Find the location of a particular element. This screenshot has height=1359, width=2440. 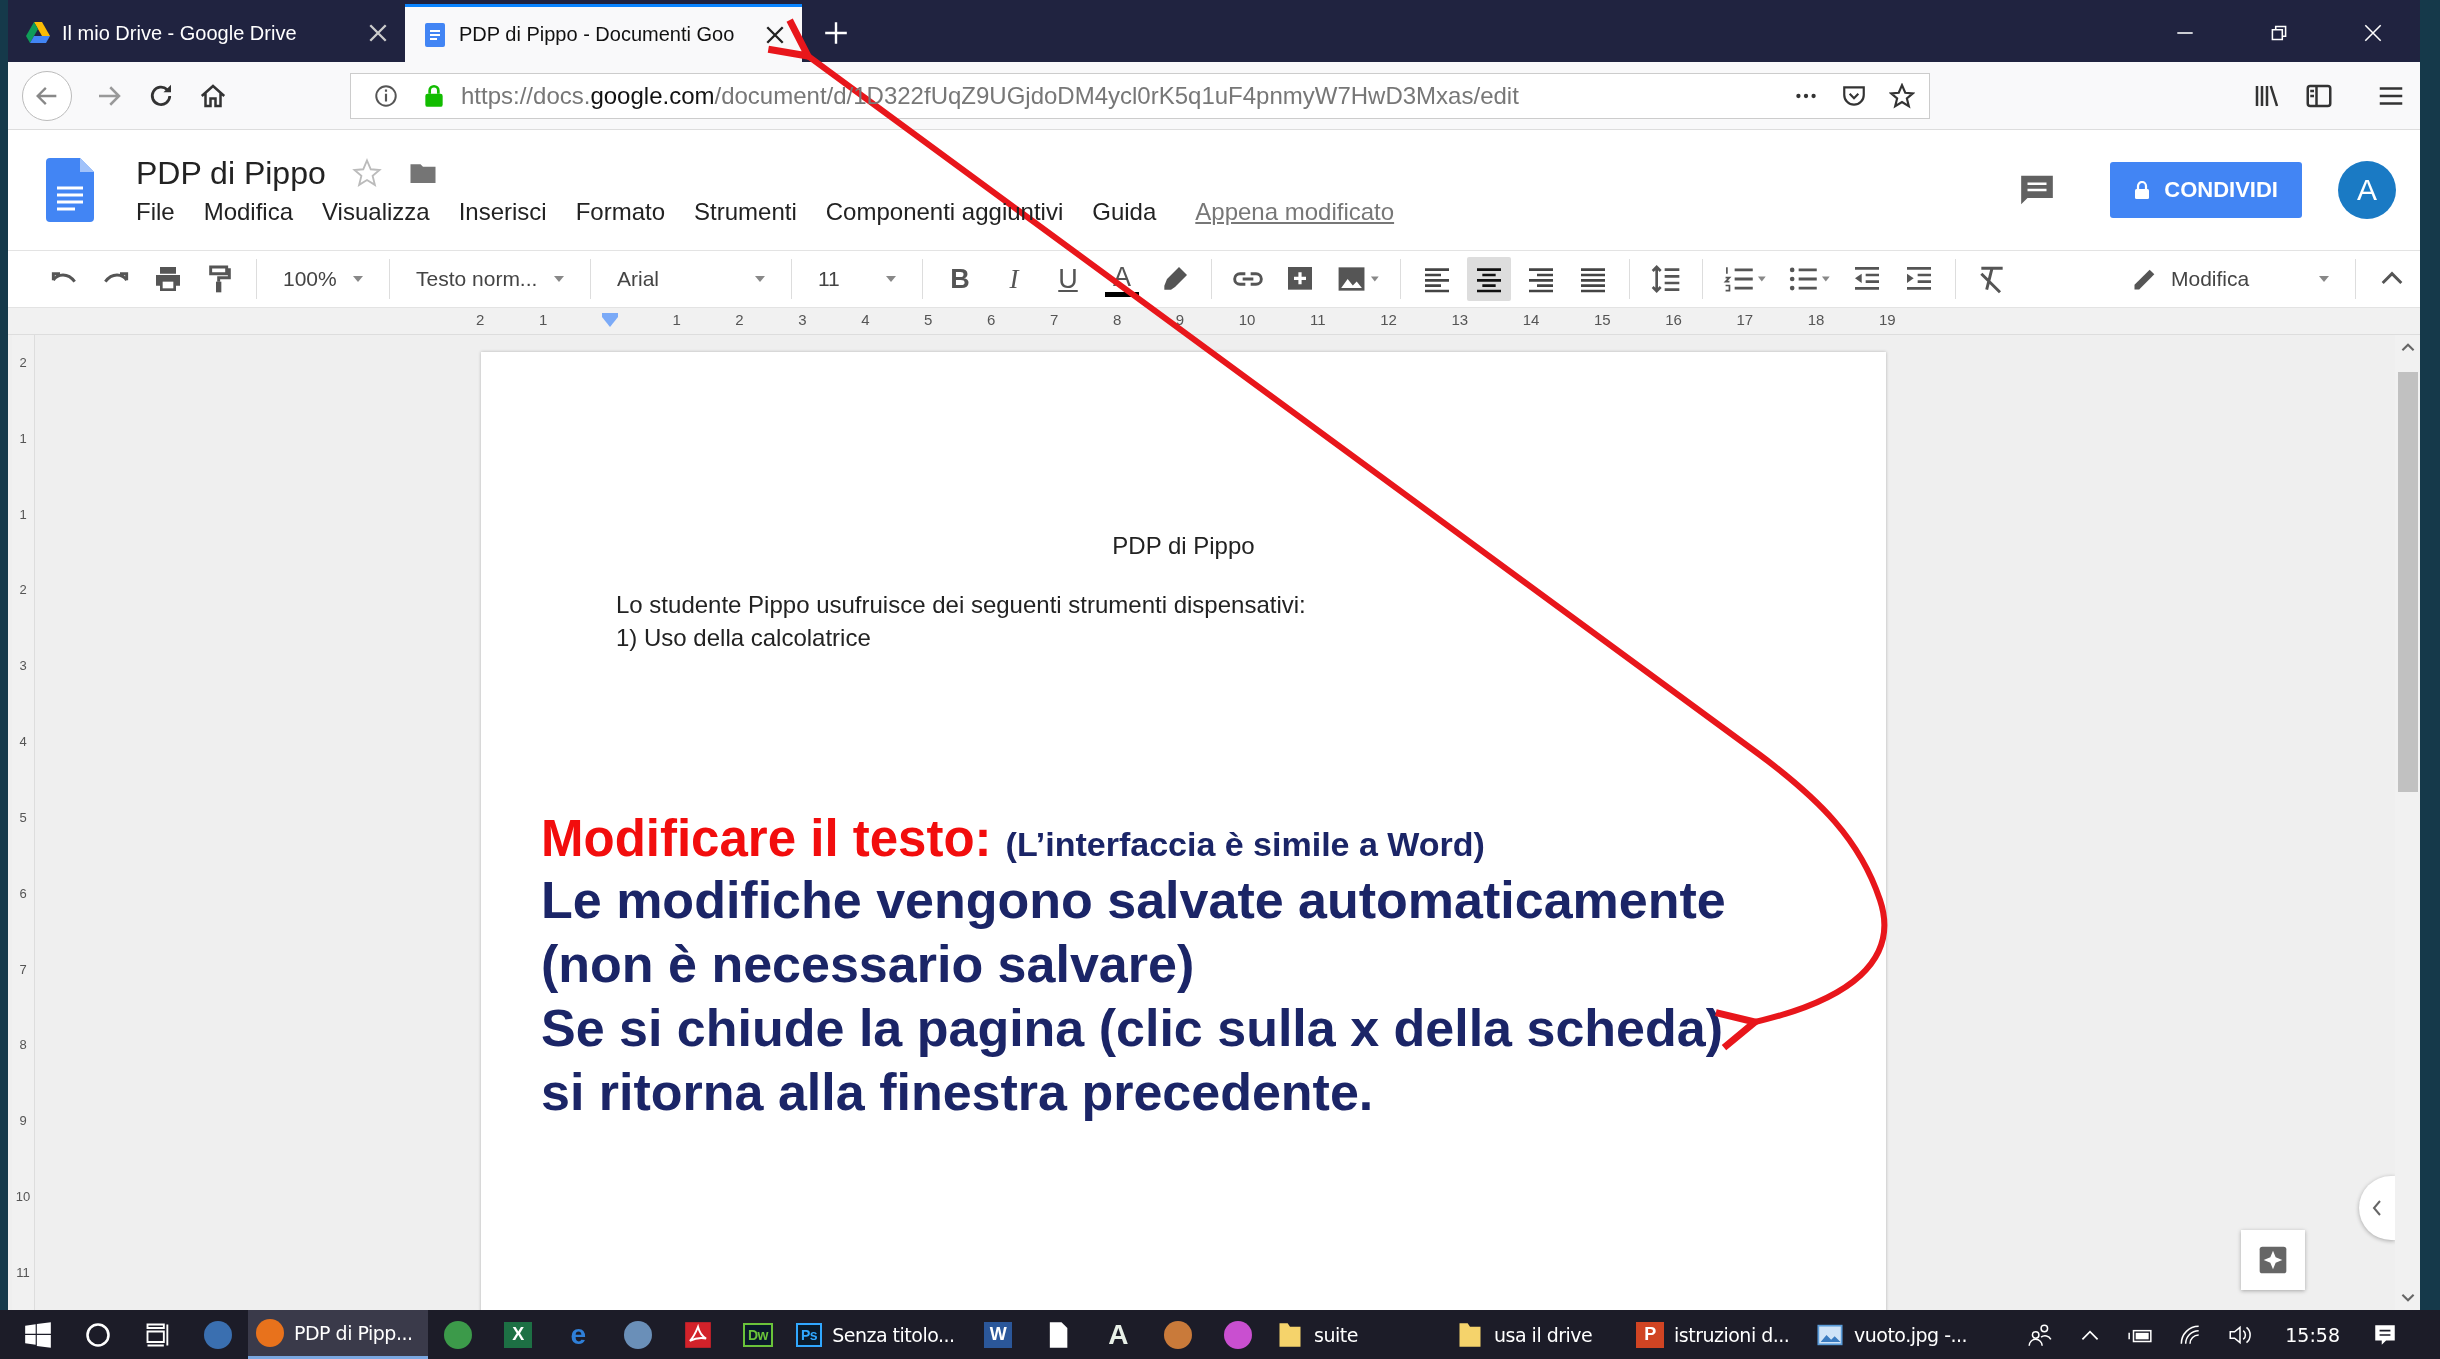

annotation-title: Modificare il testo: is located at coordinates (766, 838).